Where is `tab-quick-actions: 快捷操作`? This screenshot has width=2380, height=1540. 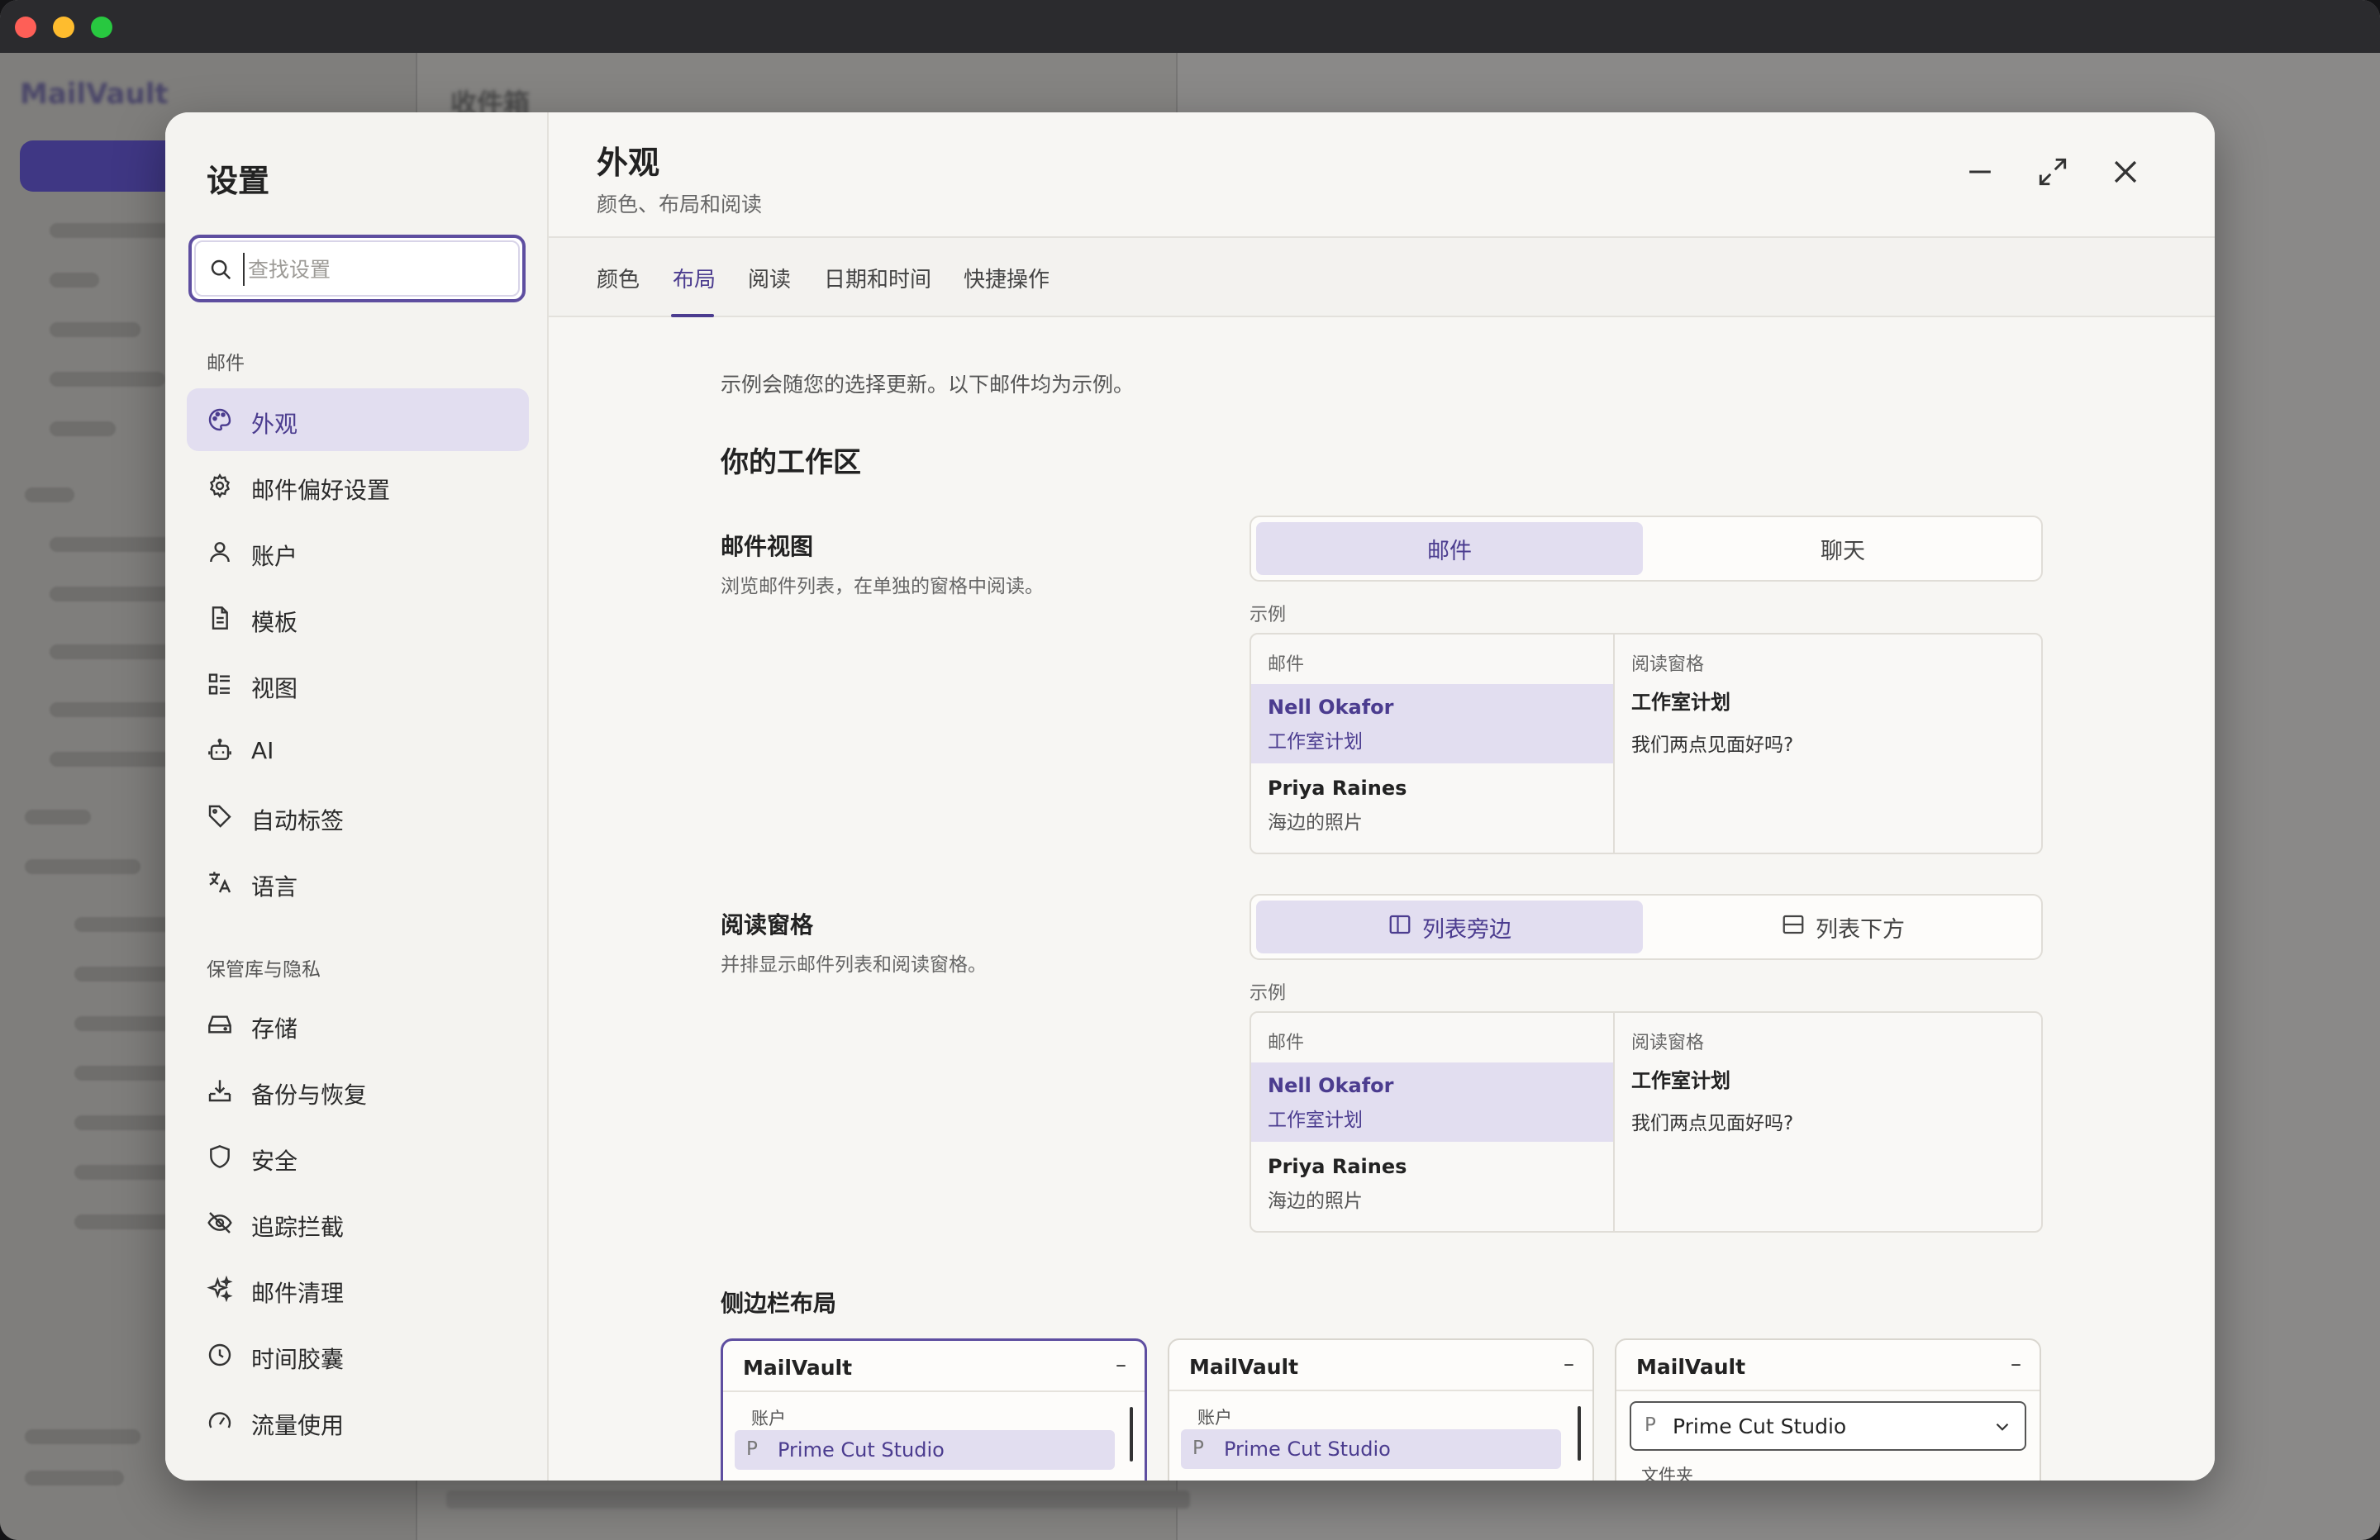
tab-quick-actions: 快捷操作 is located at coordinates (1007, 278).